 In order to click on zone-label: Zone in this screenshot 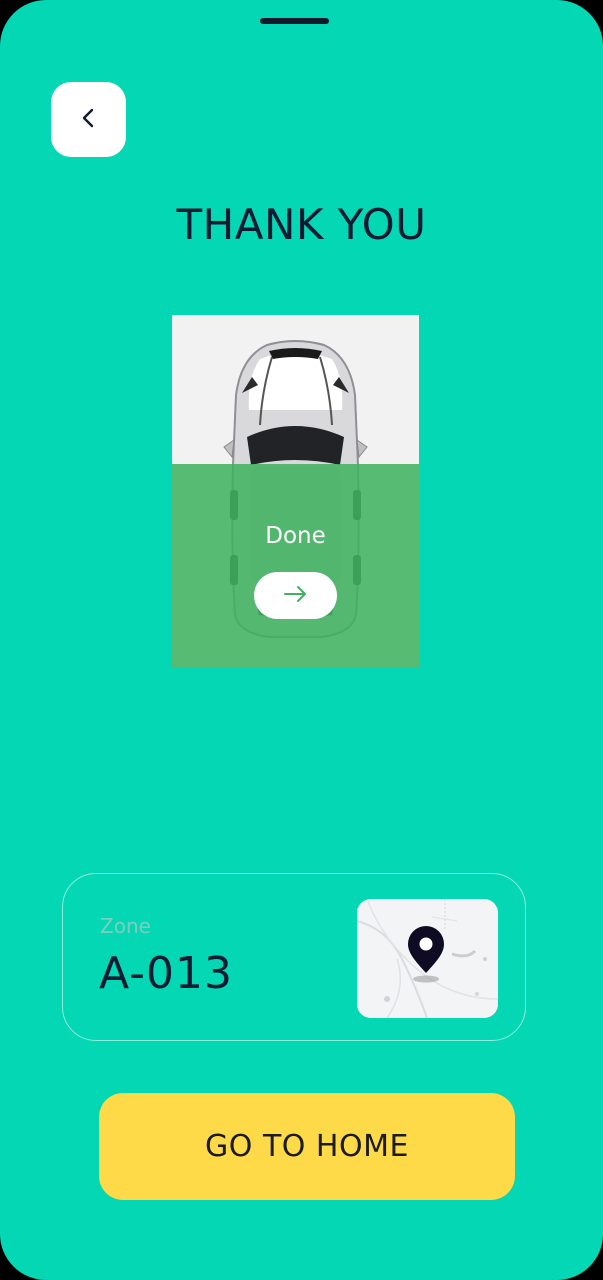, I will do `click(125, 926)`.